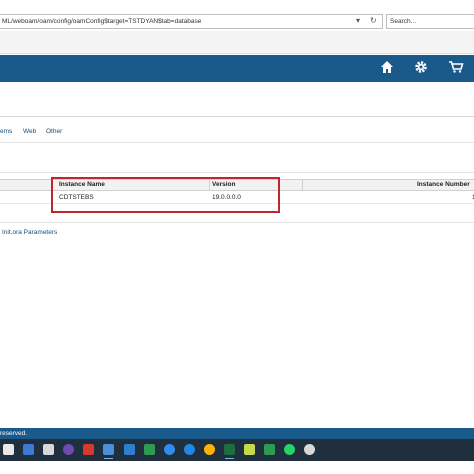 Image resolution: width=474 pixels, height=474 pixels. What do you see at coordinates (237, 467) in the screenshot?
I see `screen-edge` at bounding box center [237, 467].